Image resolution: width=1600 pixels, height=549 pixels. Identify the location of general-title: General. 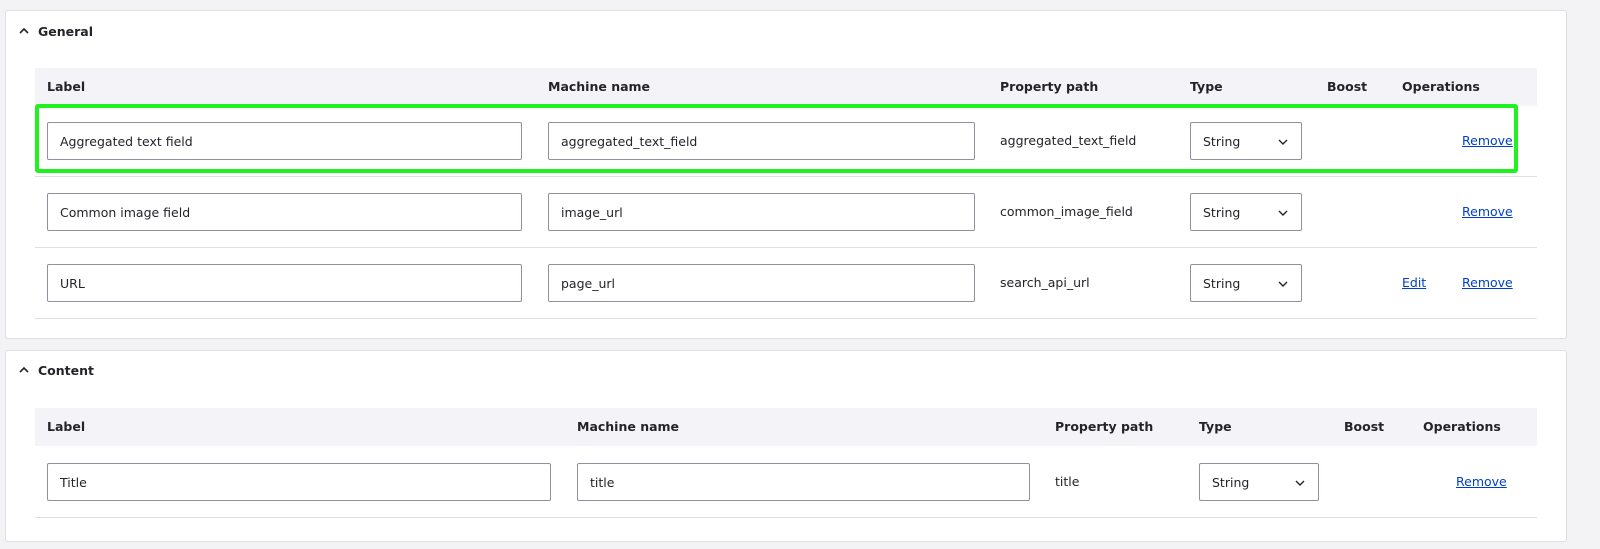
(65, 31).